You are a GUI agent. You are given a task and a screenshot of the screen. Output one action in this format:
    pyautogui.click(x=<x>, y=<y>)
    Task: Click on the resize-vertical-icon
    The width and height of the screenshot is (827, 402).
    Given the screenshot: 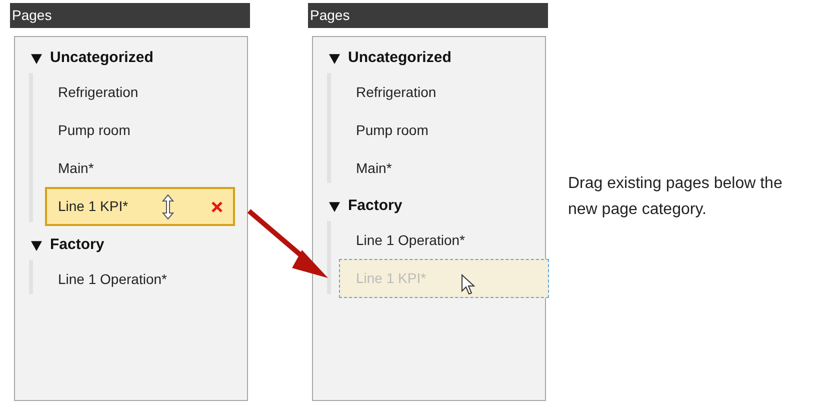 What is the action you would take?
    pyautogui.click(x=168, y=207)
    